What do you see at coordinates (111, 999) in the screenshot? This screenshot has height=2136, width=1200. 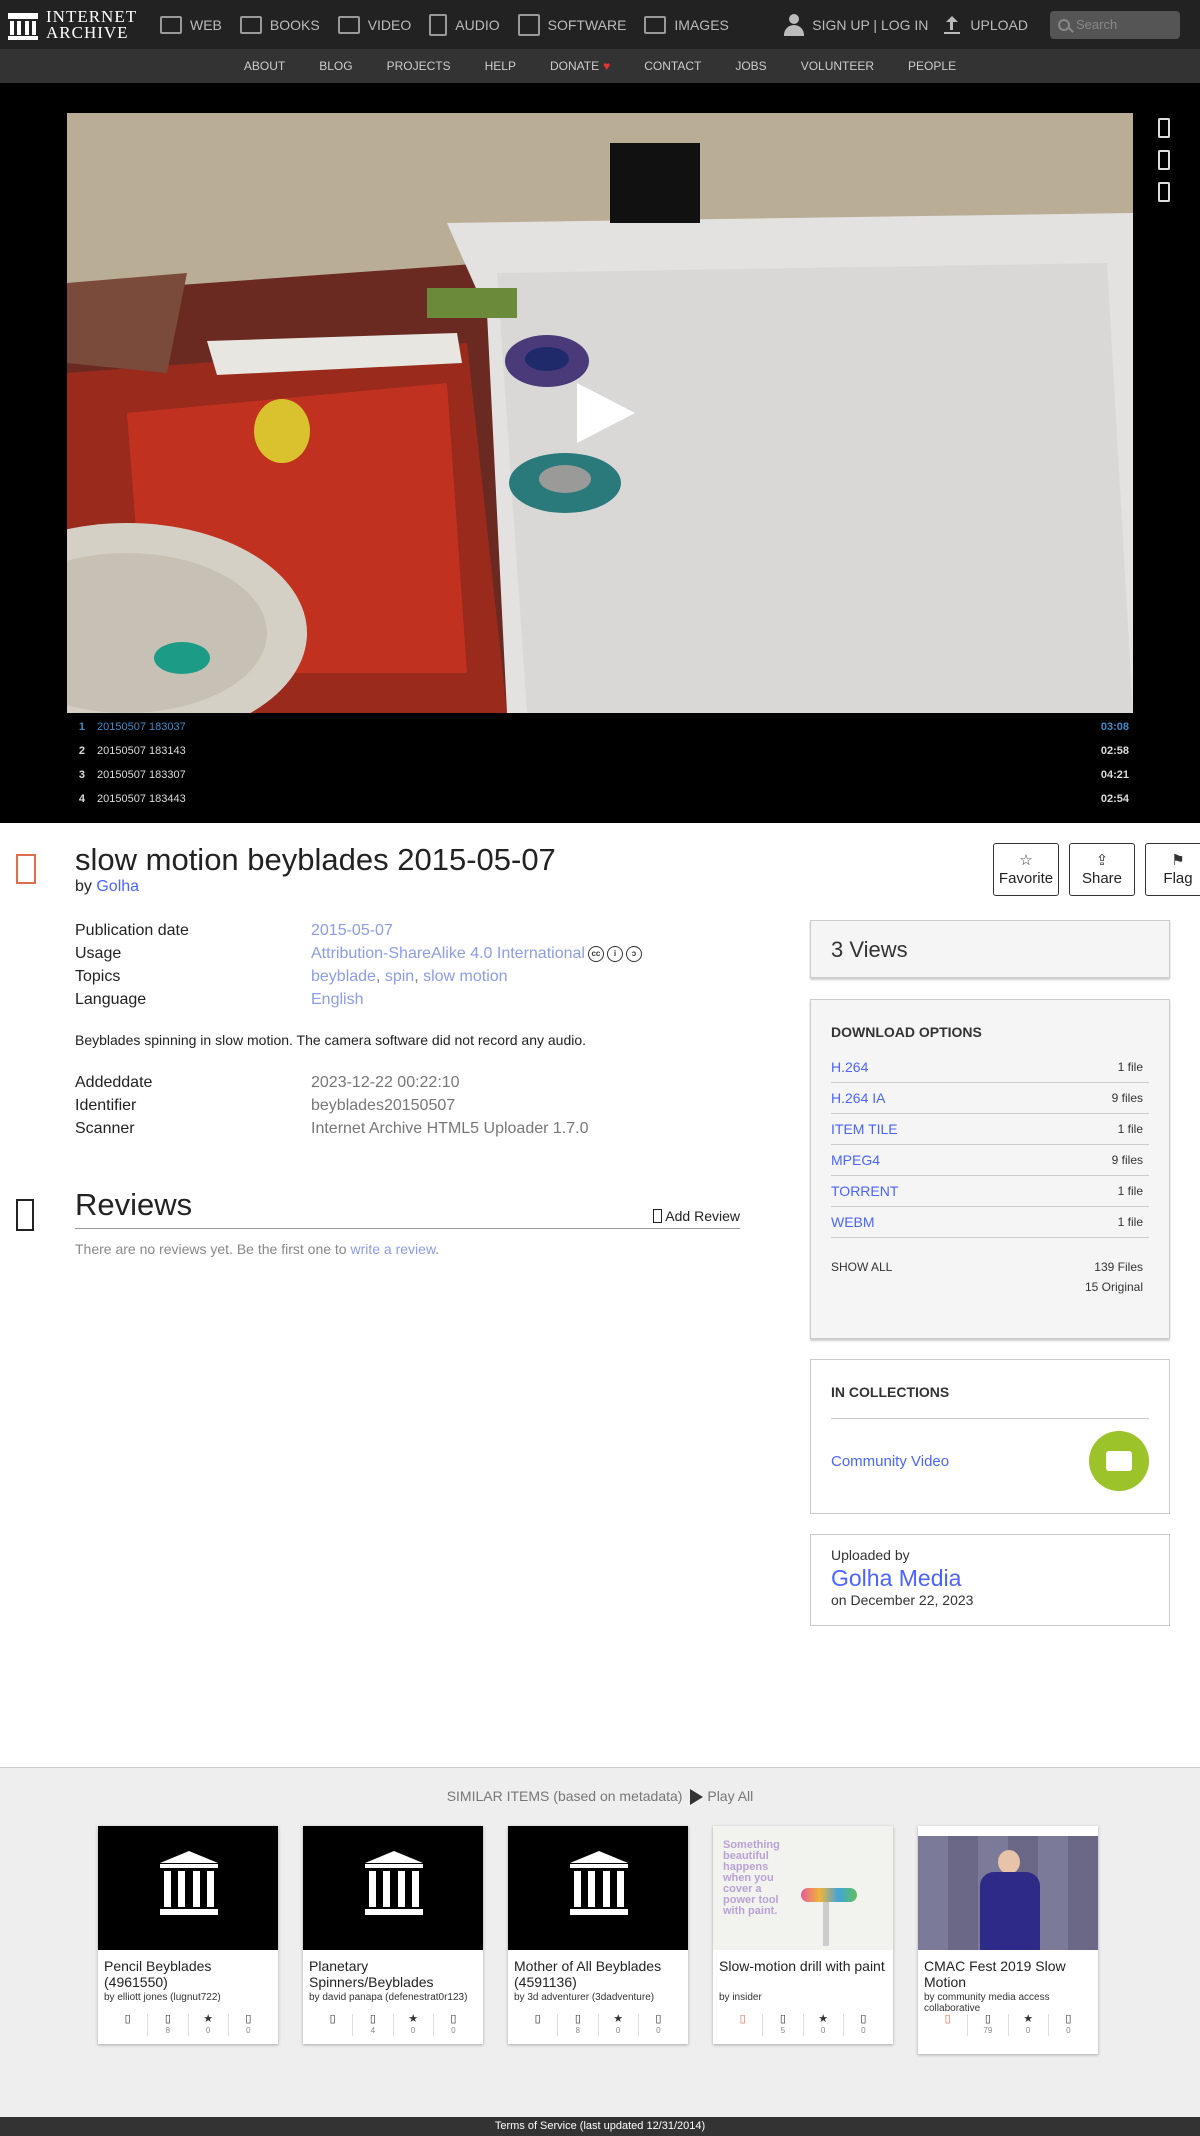 I see `meta-key: Language` at bounding box center [111, 999].